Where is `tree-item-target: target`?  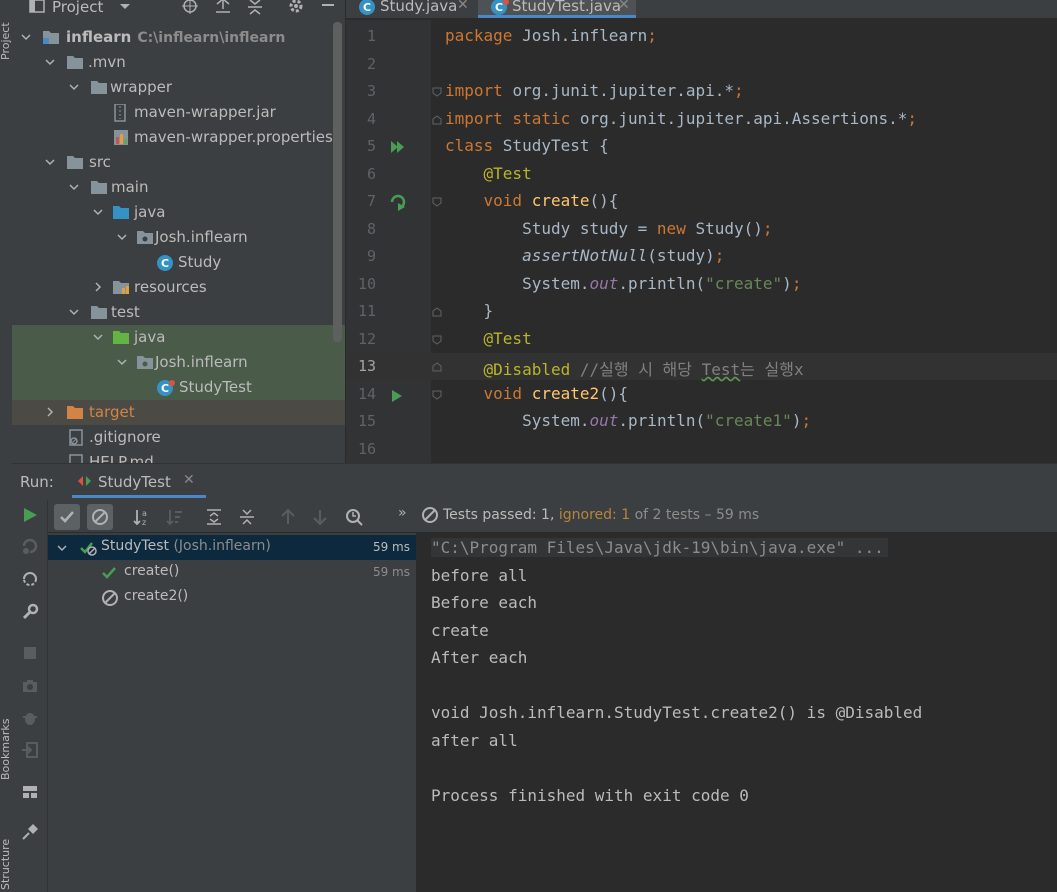
tree-item-target: target is located at coordinates (178, 412).